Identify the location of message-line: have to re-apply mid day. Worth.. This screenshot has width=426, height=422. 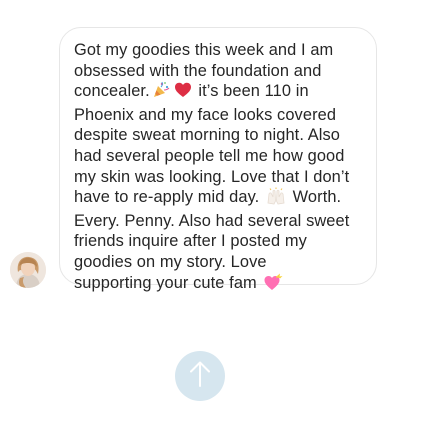
(218, 199).